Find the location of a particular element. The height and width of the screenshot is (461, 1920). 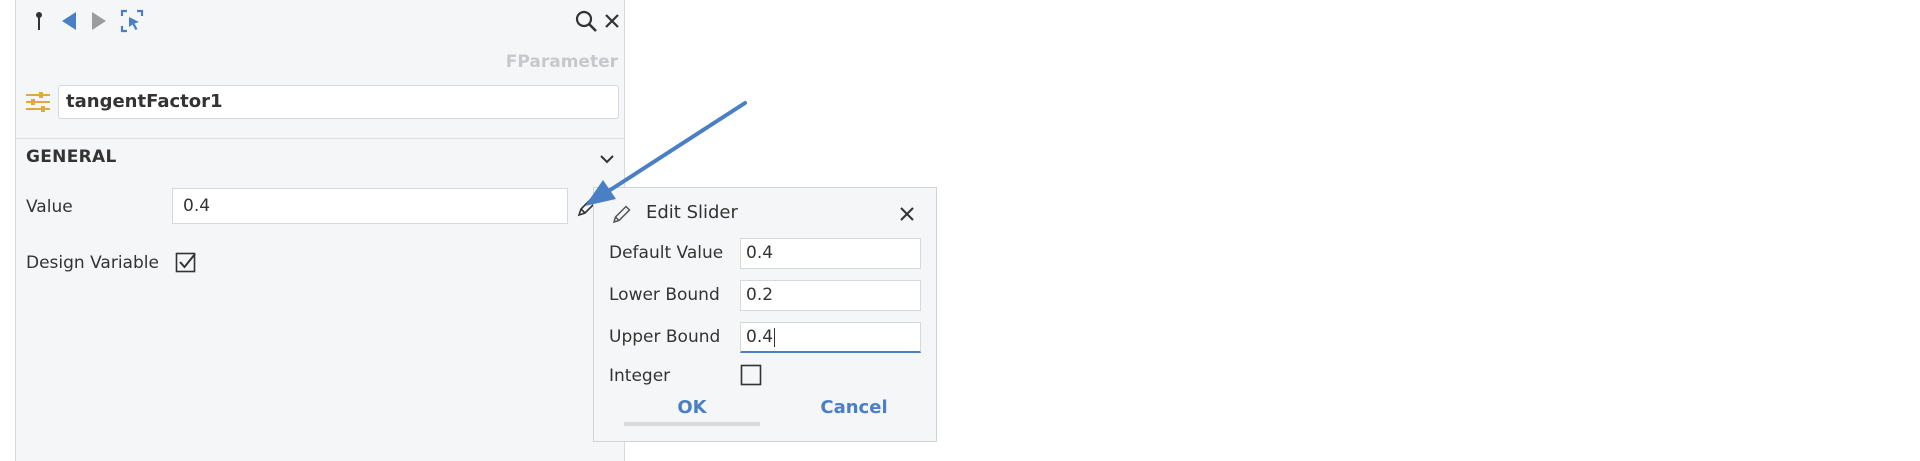

design-variable-checkbox is located at coordinates (186, 262).